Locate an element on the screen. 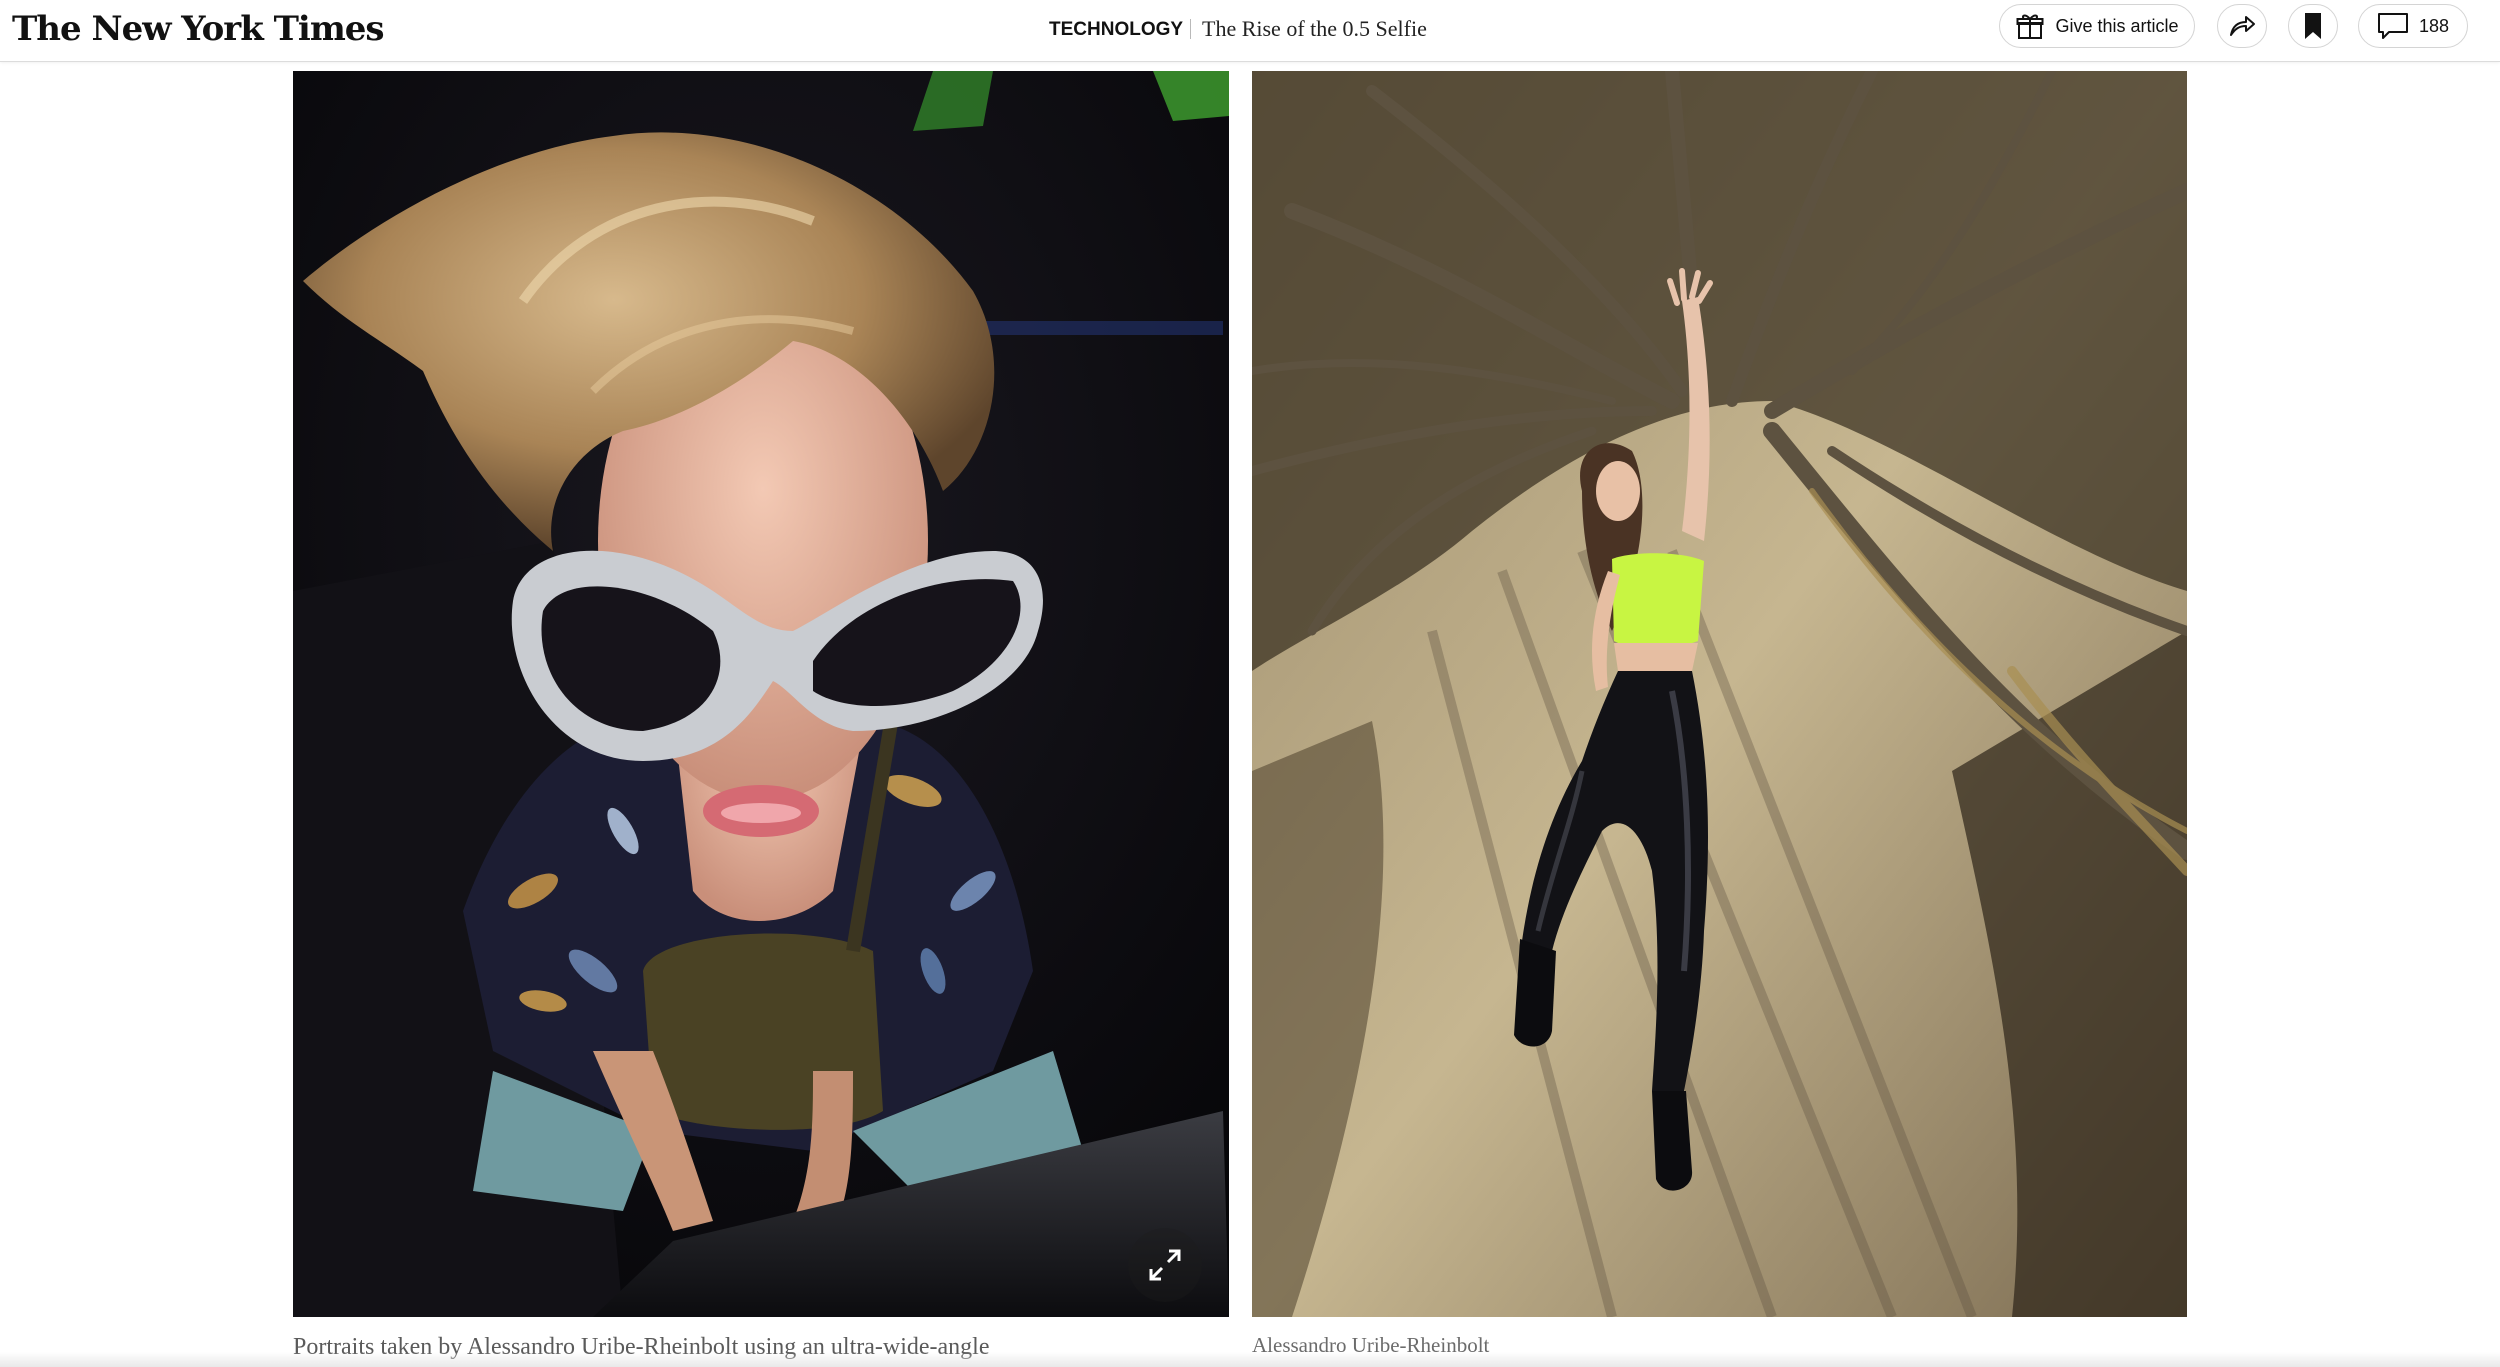 The width and height of the screenshot is (2500, 1367). section-label: TECHNOLOGY is located at coordinates (1116, 30).